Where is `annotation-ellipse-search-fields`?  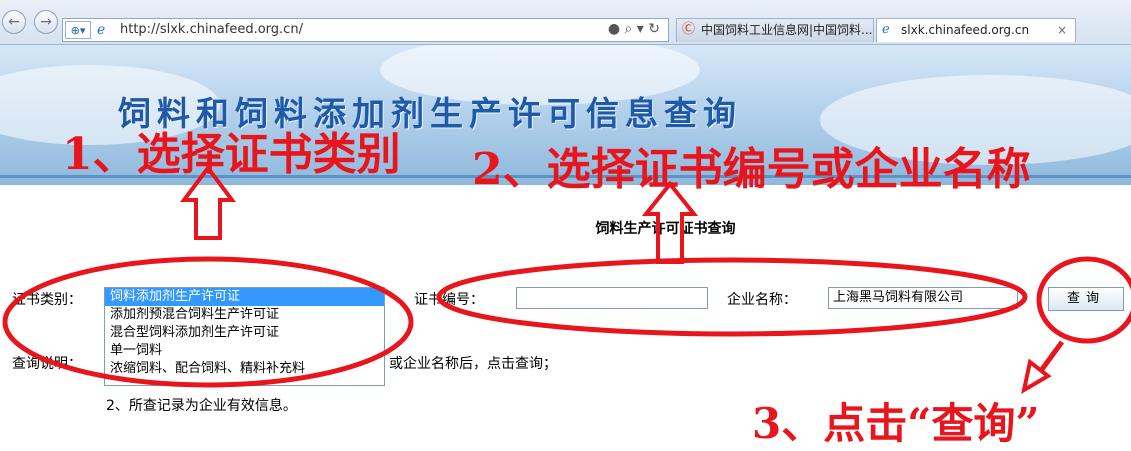 annotation-ellipse-search-fields is located at coordinates (732, 297).